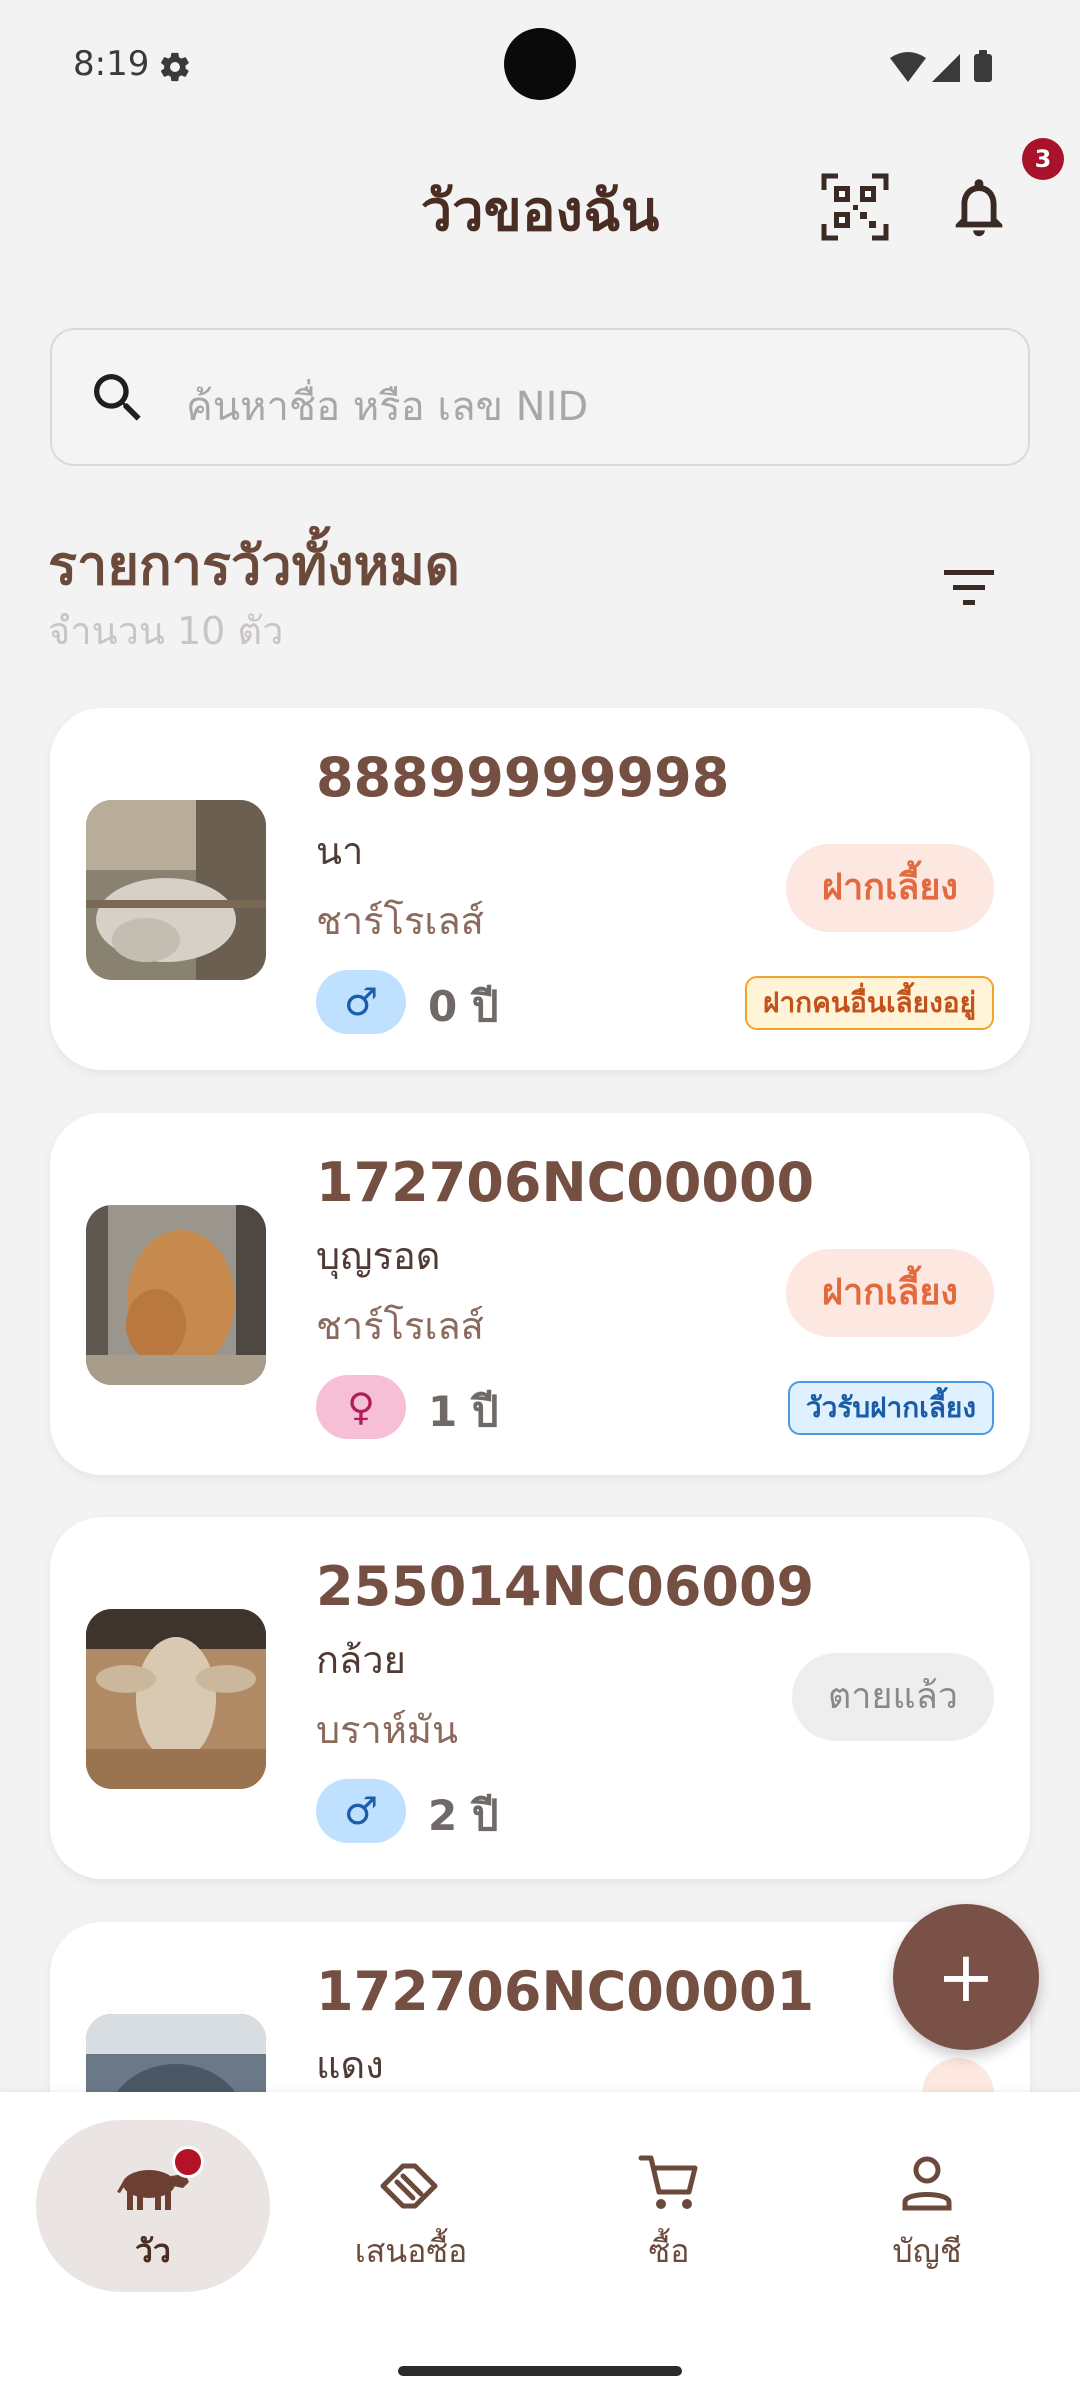 The width and height of the screenshot is (1080, 2400). I want to click on cow-id: 172706NC00001, so click(565, 1991).